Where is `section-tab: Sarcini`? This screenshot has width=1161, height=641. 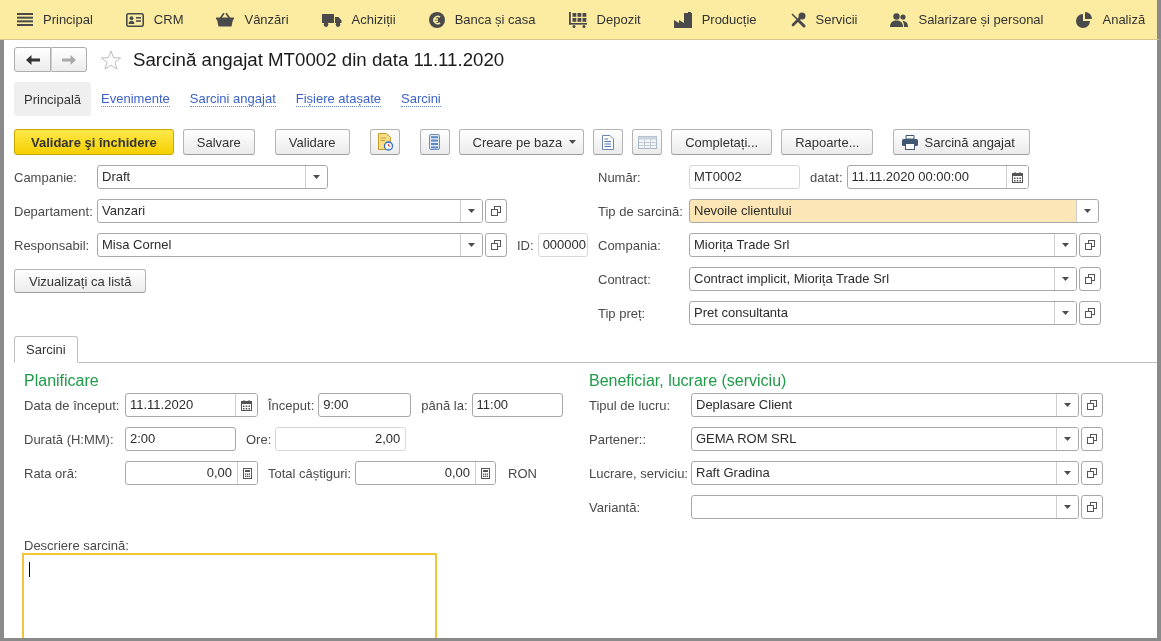
section-tab: Sarcini is located at coordinates (46, 349).